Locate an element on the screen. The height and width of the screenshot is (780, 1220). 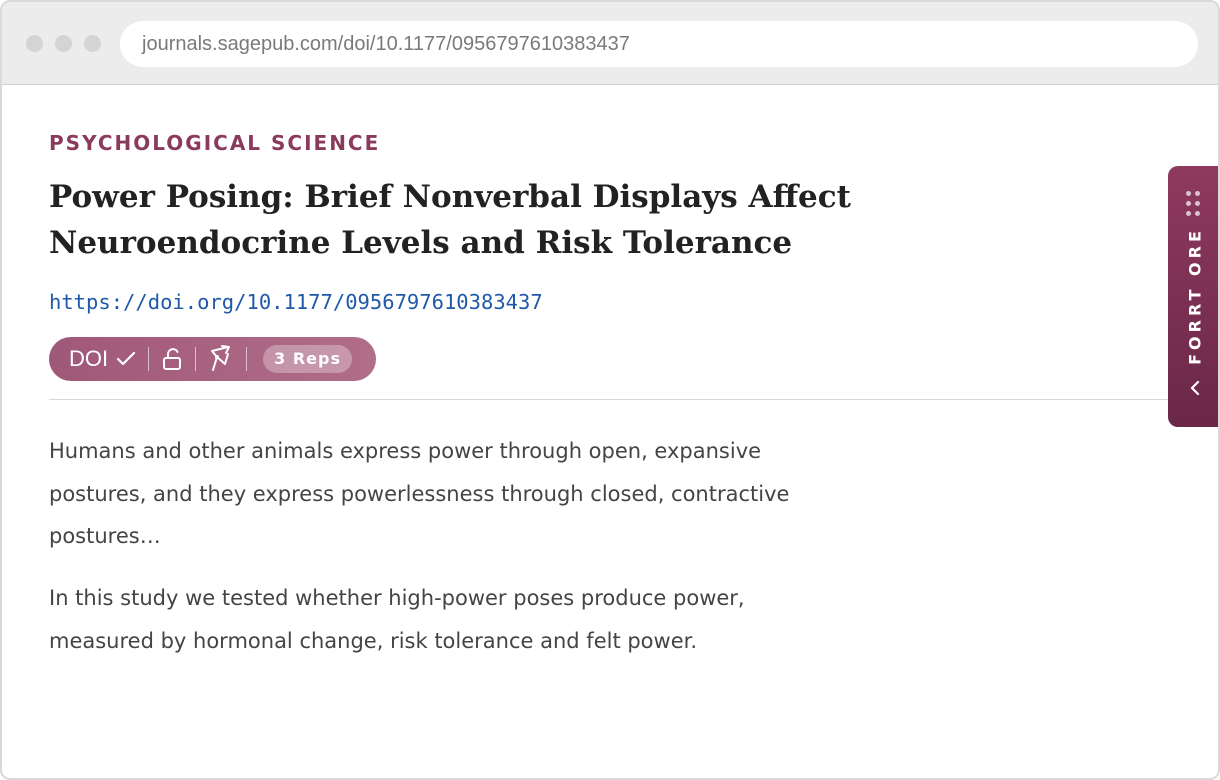
badge-doi-label: DOI is located at coordinates (89, 358).